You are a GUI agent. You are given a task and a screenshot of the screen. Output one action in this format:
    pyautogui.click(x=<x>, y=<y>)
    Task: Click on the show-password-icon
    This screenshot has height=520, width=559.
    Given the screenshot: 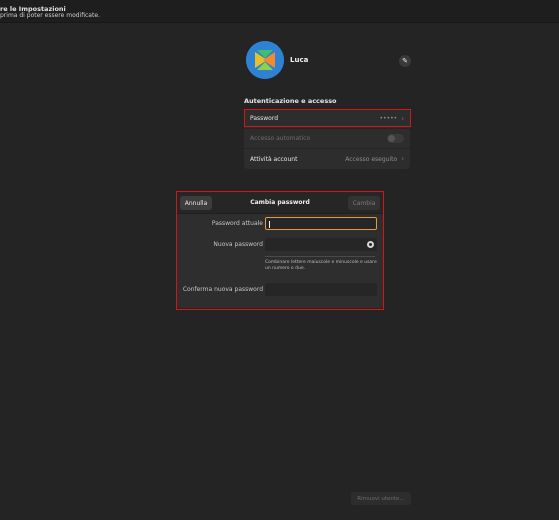 What is the action you would take?
    pyautogui.click(x=370, y=244)
    